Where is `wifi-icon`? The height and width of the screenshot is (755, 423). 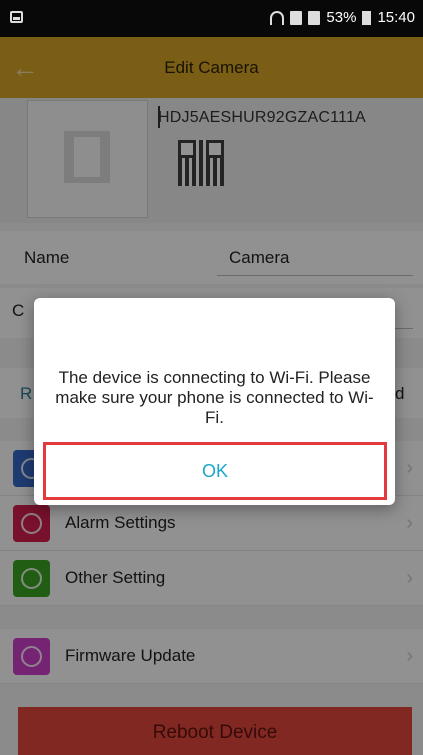 wifi-icon is located at coordinates (277, 17).